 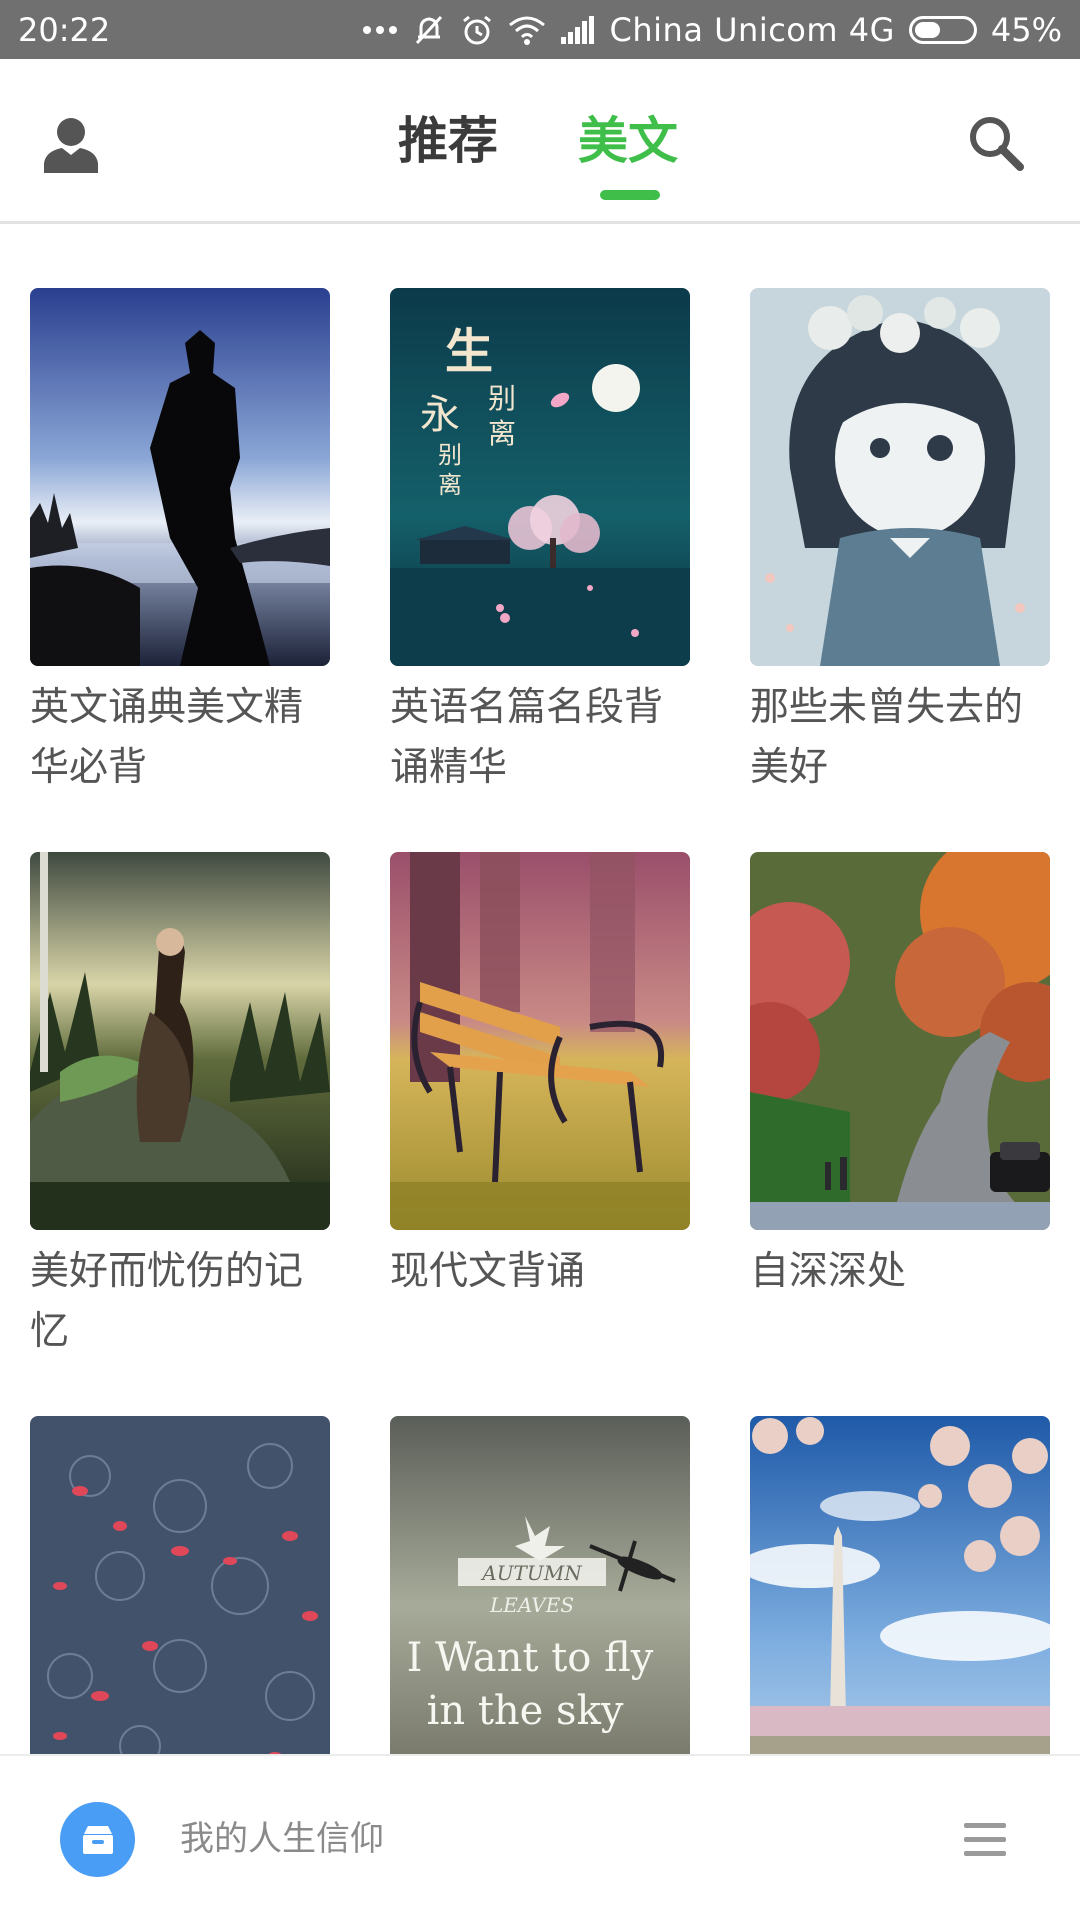 I want to click on card-title: 英文诵典美文精华必背, so click(x=167, y=737).